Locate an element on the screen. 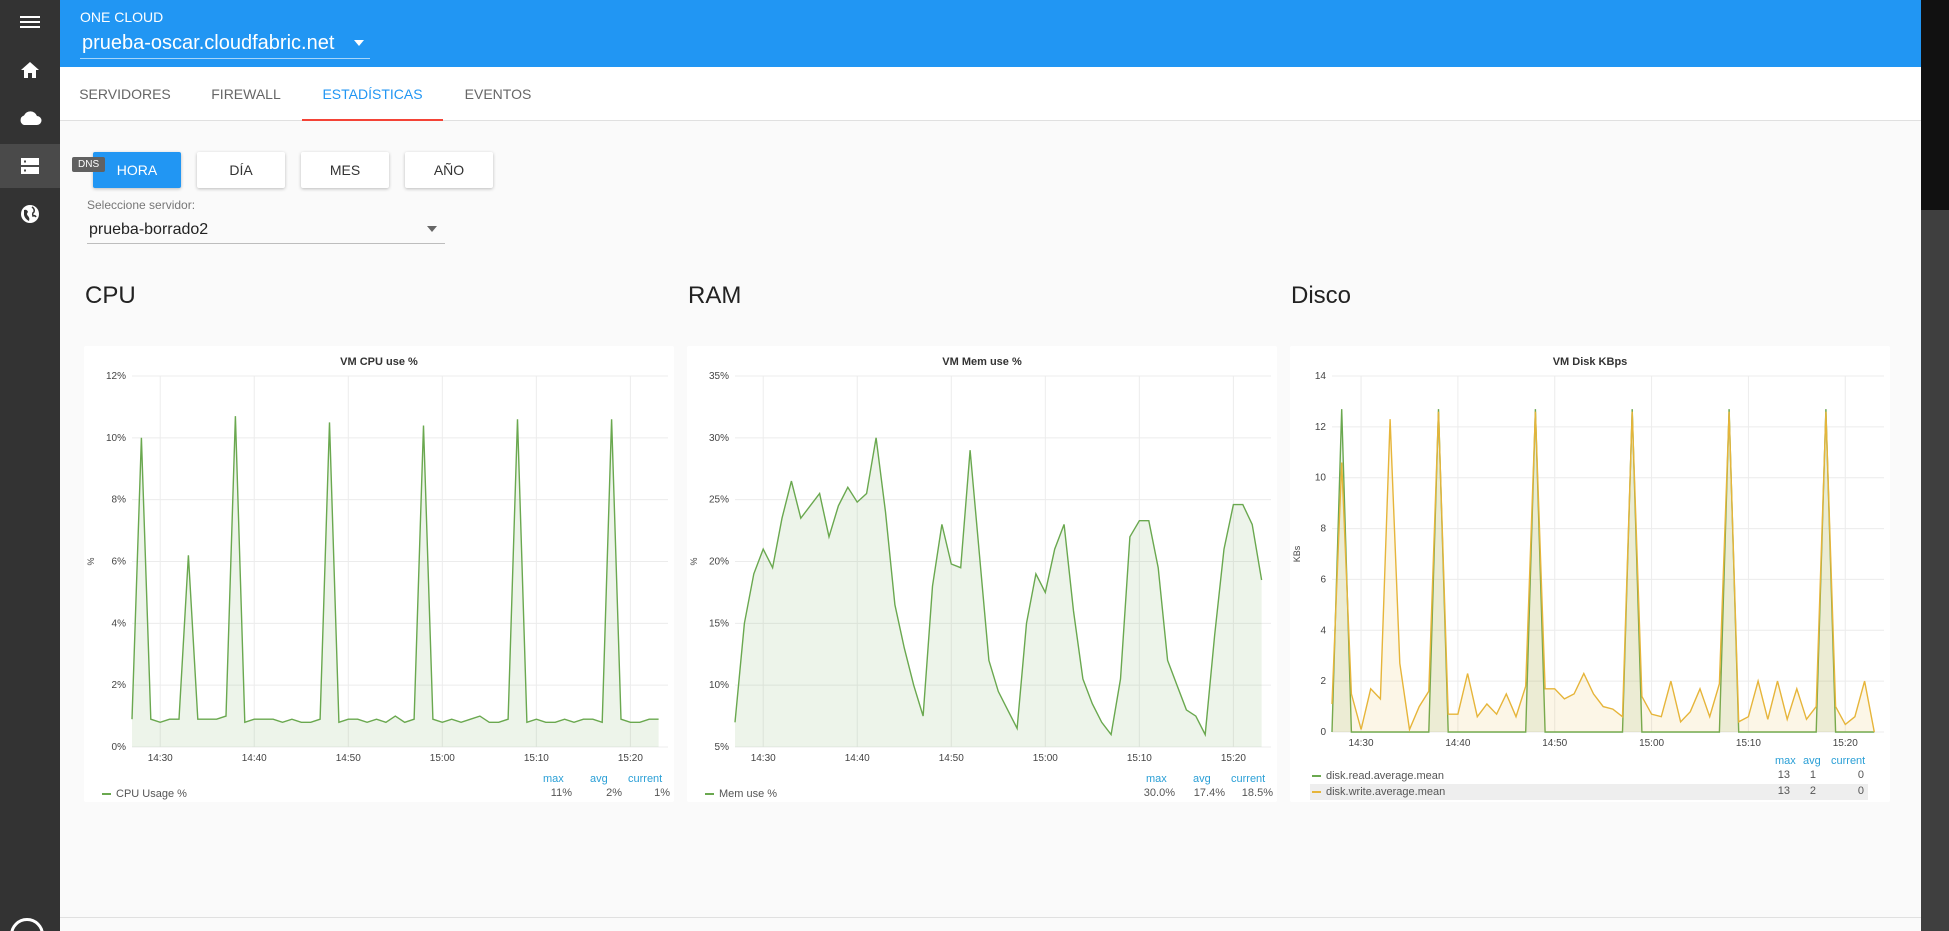  tab-estadisticas: ESTADÍSTICAS is located at coordinates (372, 94).